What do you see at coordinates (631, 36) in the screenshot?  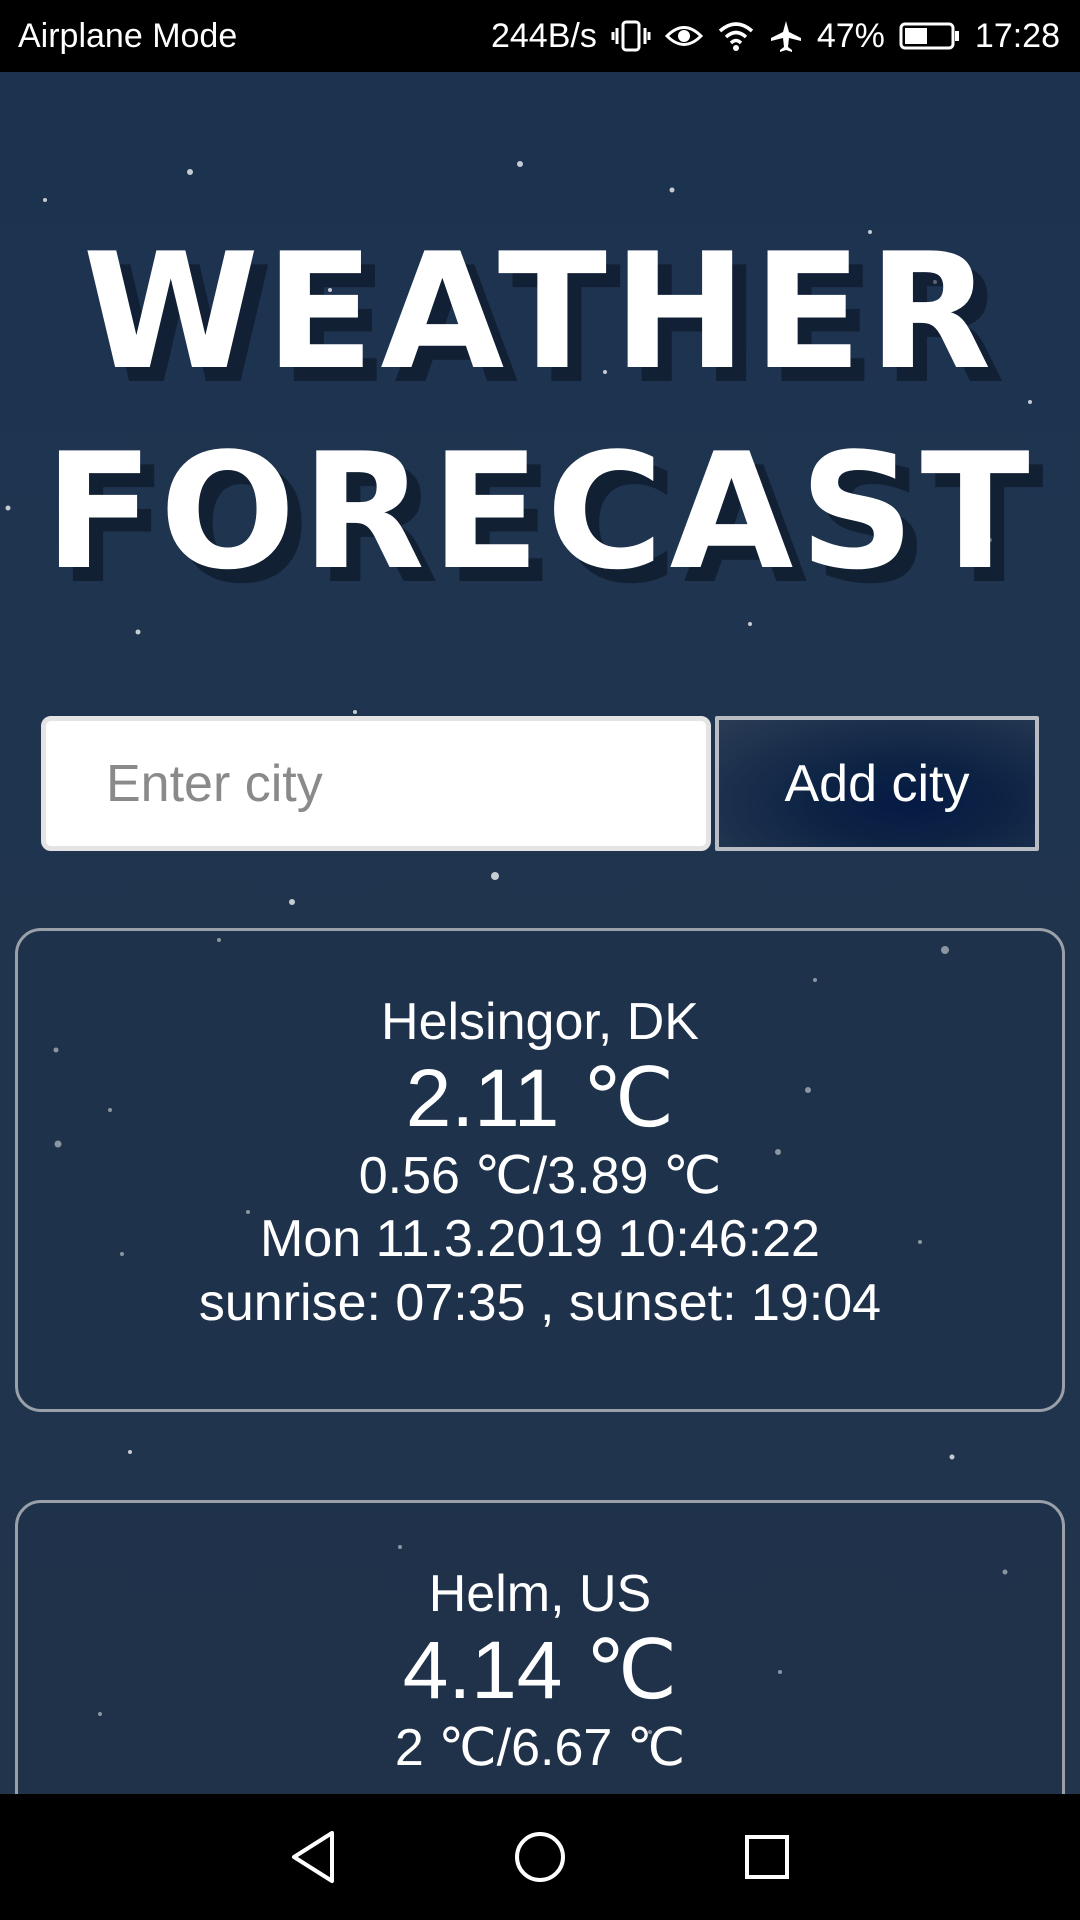 I see `vibrate-icon` at bounding box center [631, 36].